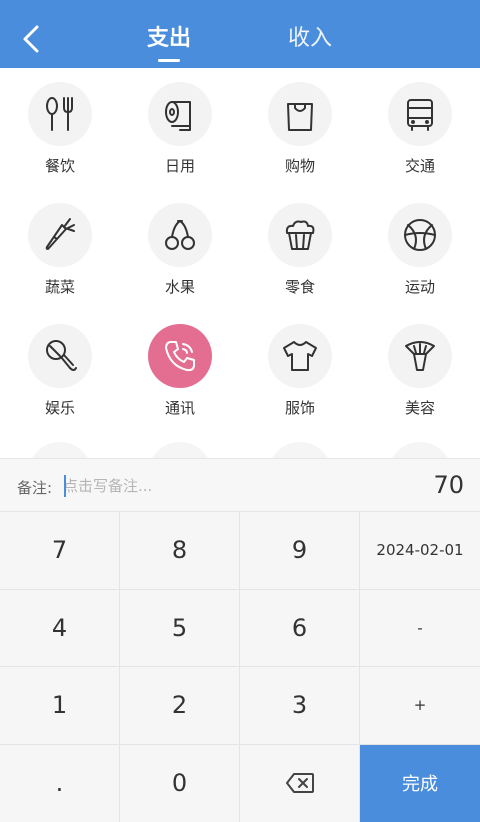 The width and height of the screenshot is (480, 822). I want to click on category-telecom: 通讯, so click(180, 370).